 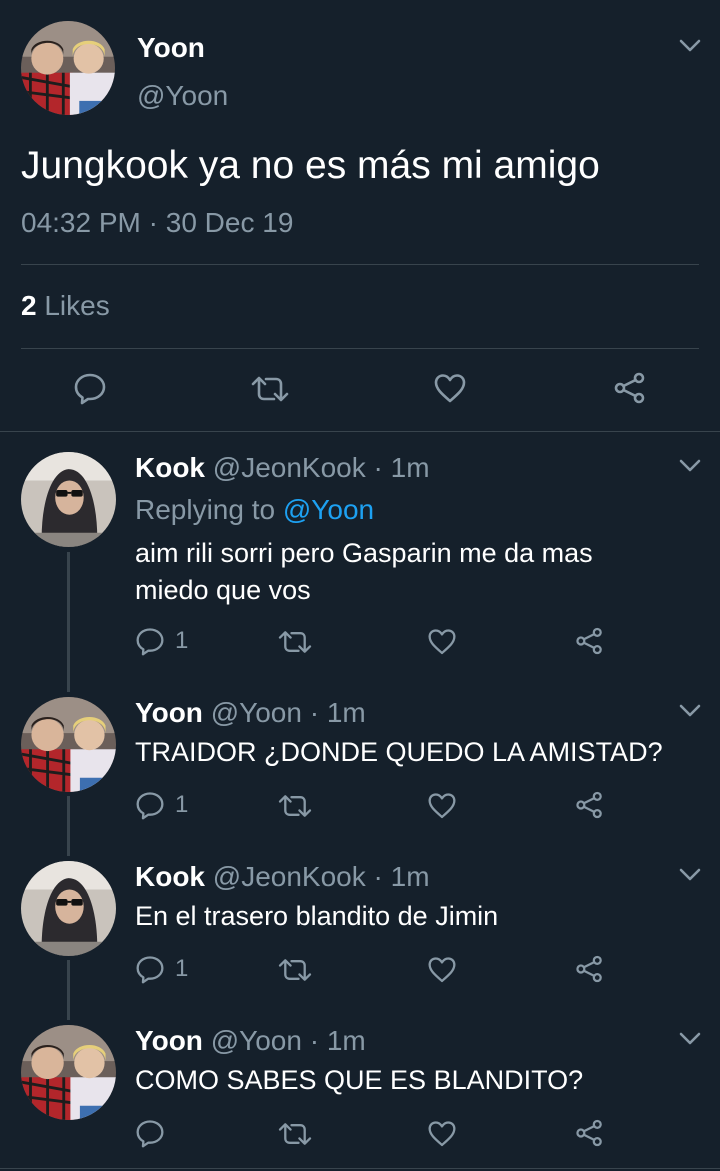 I want to click on reply-text: En el trasero blandito de Jimin, so click(x=317, y=916).